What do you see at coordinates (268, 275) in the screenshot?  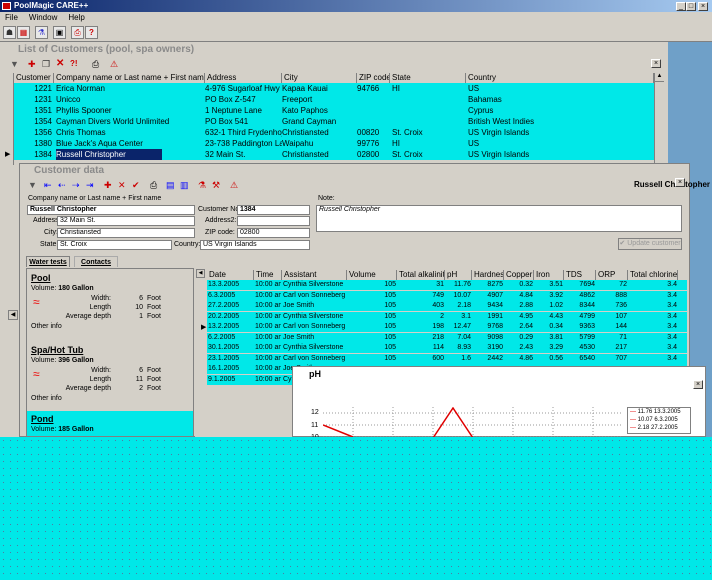 I see `col-time: Time` at bounding box center [268, 275].